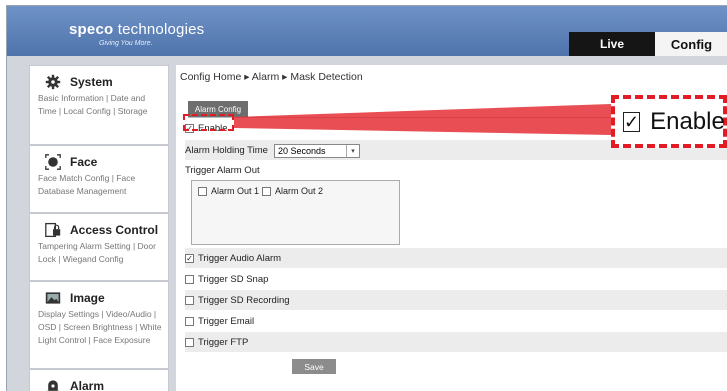 This screenshot has width=727, height=391. What do you see at coordinates (208, 122) in the screenshot?
I see `enable-highlight-box` at bounding box center [208, 122].